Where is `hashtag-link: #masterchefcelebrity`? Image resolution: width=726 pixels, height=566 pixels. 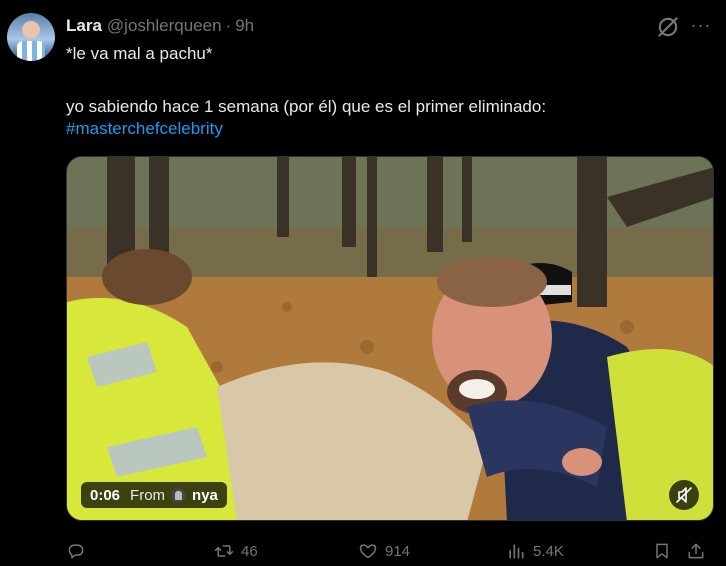
hashtag-link: #masterchefcelebrity is located at coordinates (144, 129).